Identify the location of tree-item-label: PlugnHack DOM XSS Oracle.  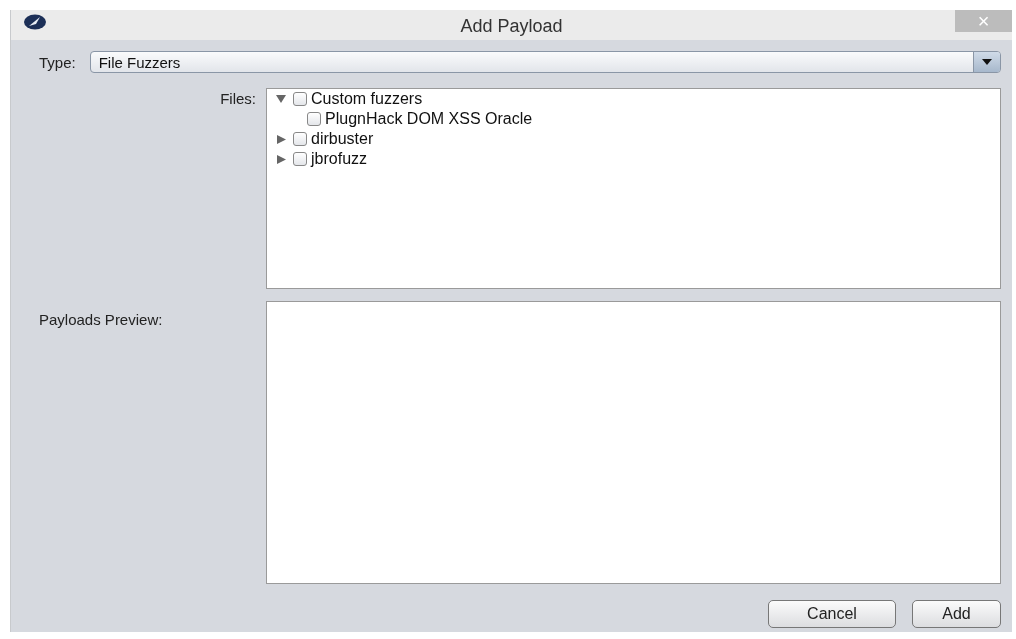
(429, 119).